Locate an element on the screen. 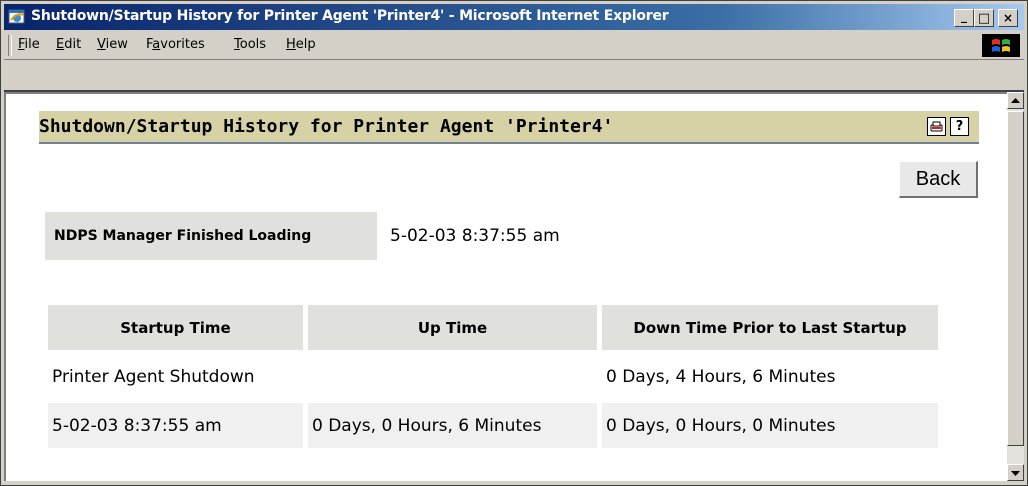 Image resolution: width=1028 pixels, height=486 pixels. menu-edit: Edit is located at coordinates (68, 44).